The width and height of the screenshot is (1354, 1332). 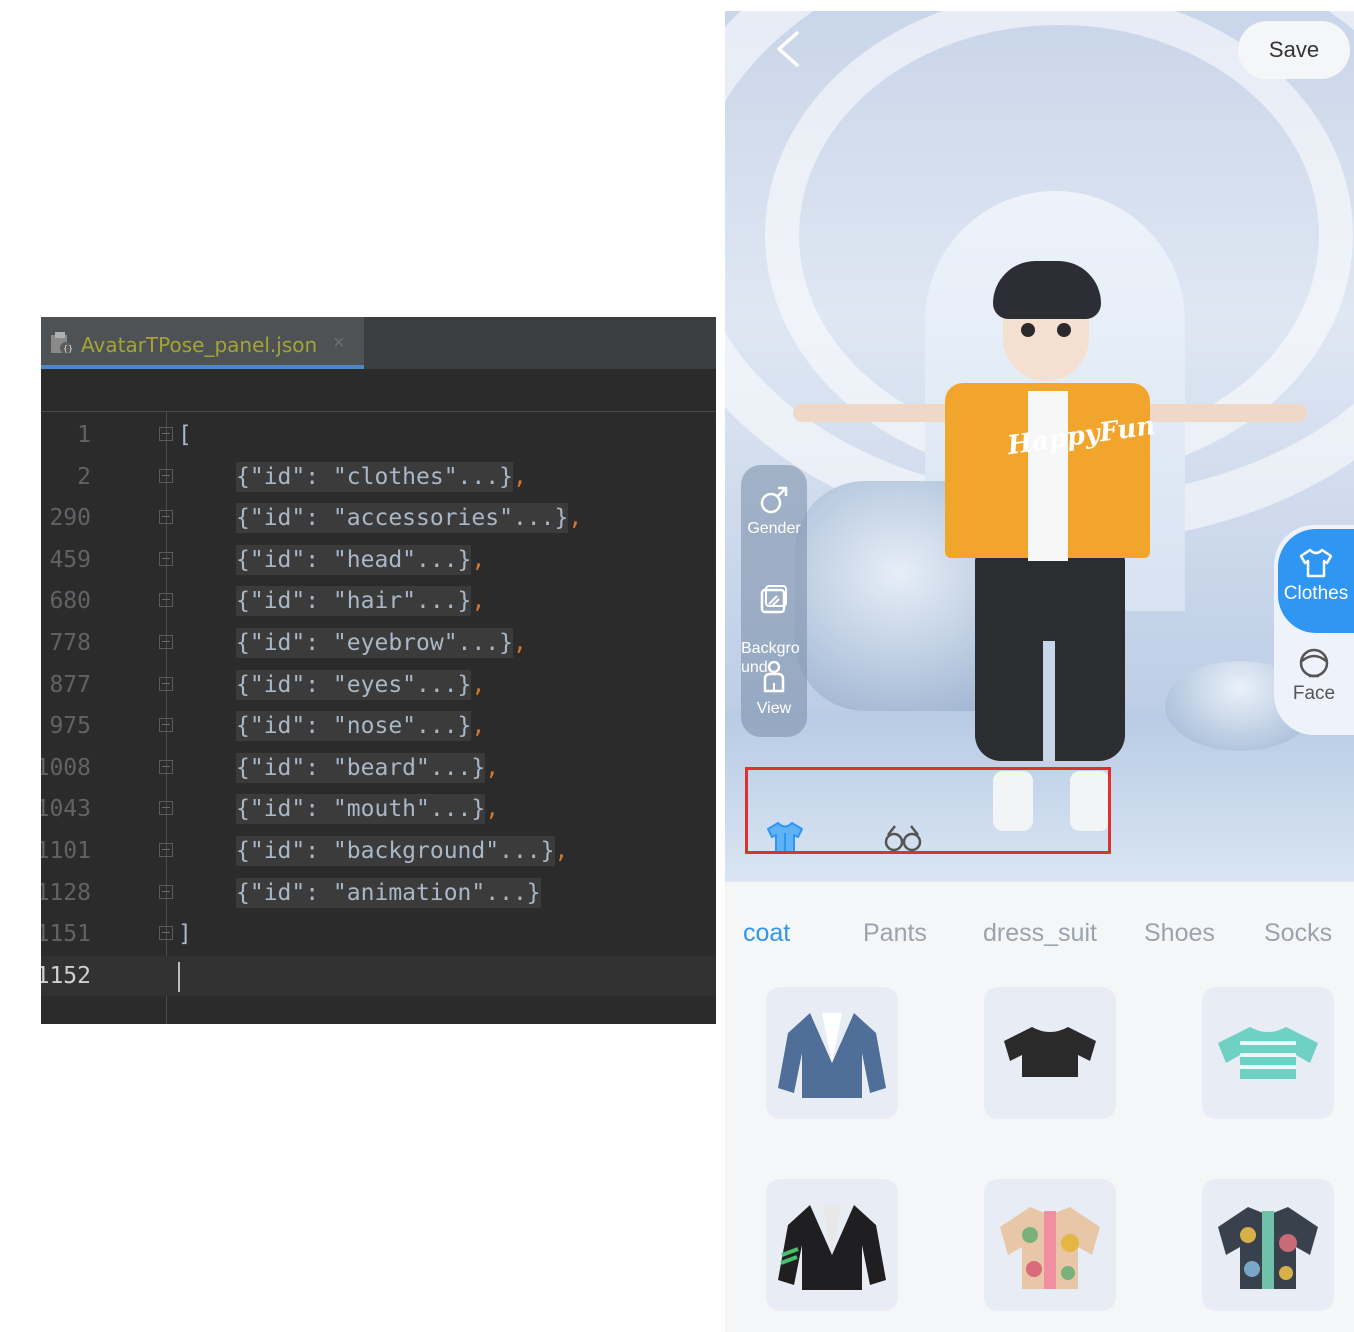 I want to click on line-number: 1128, so click(x=66, y=892).